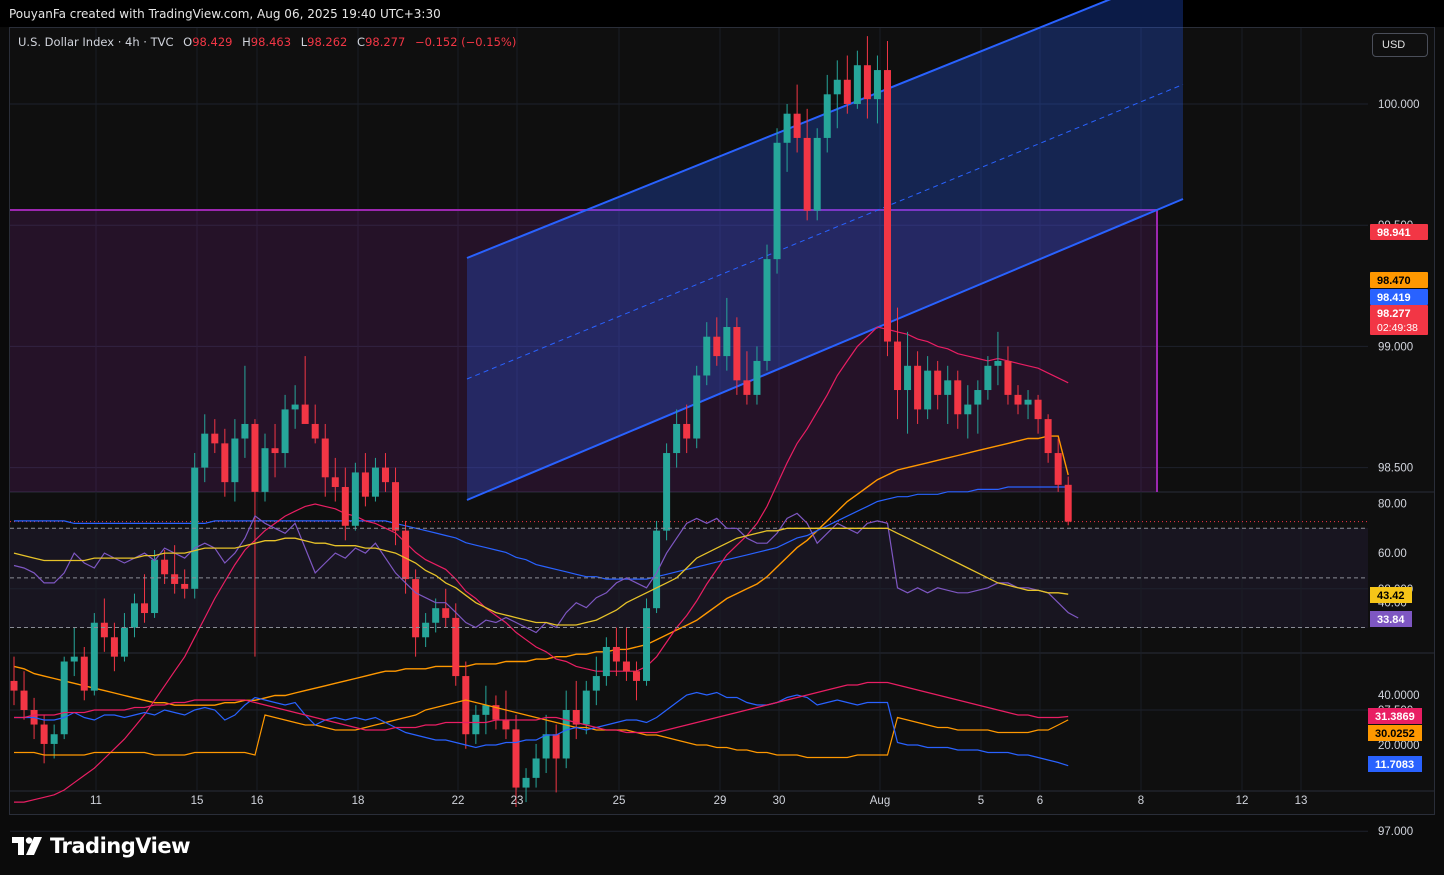 This screenshot has width=1444, height=875. Describe the element at coordinates (257, 801) in the screenshot. I see `time-tick-label: 16` at that location.